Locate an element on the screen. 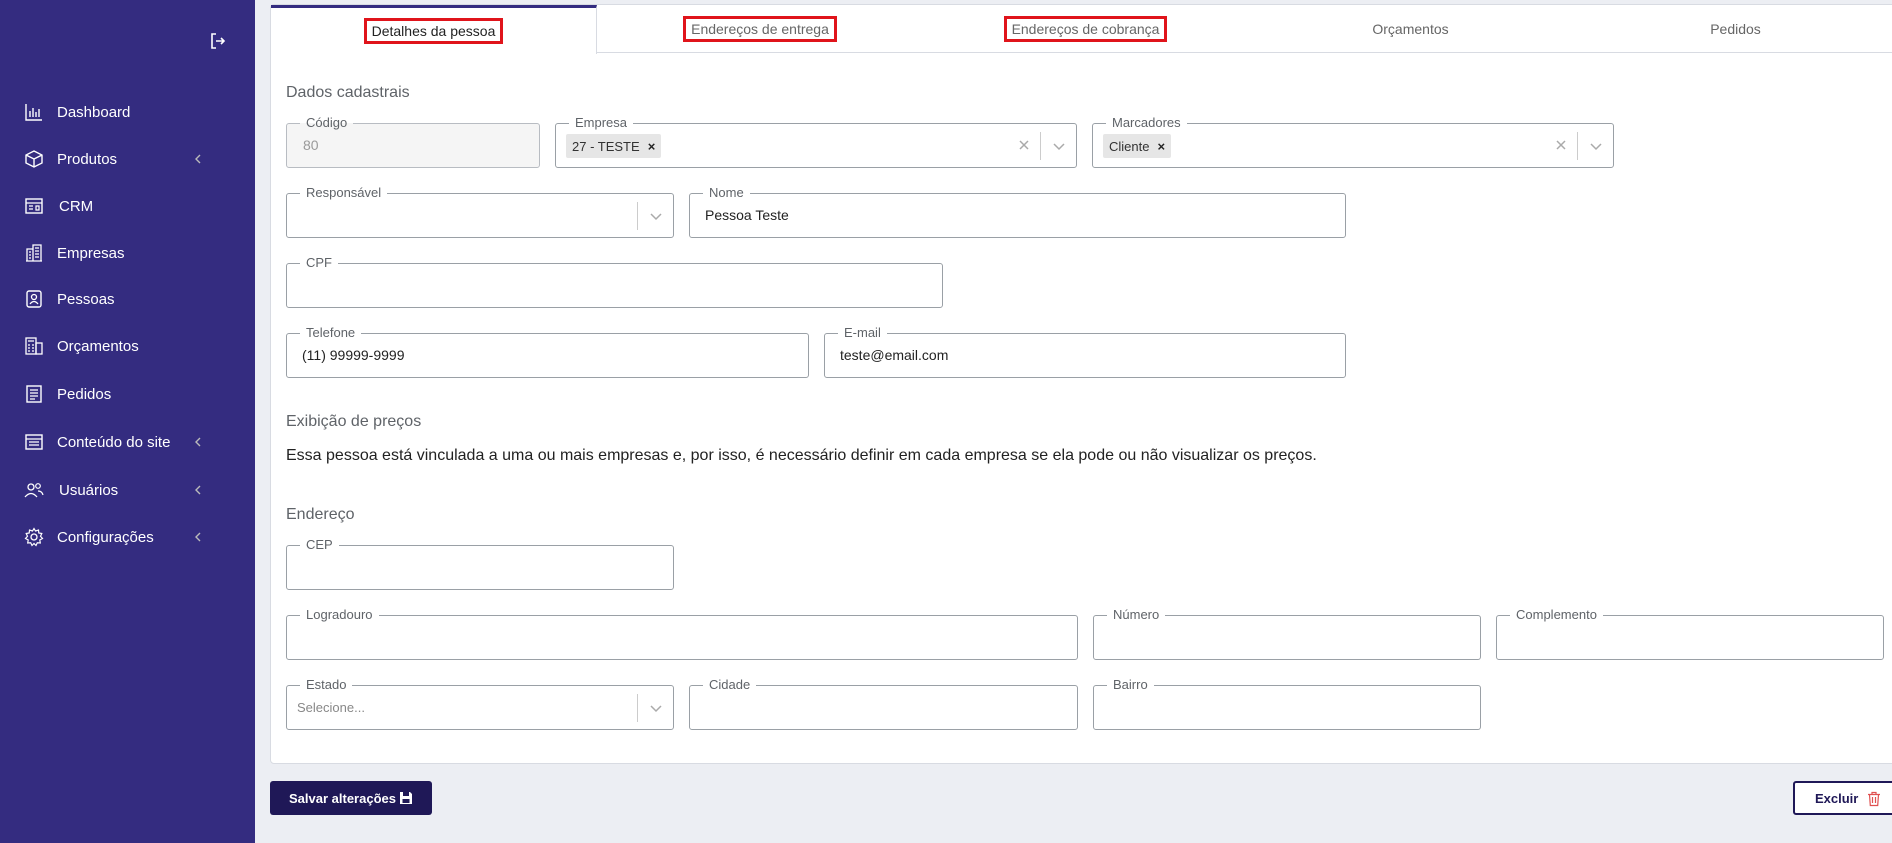  cpf-field: CPF is located at coordinates (614, 281).